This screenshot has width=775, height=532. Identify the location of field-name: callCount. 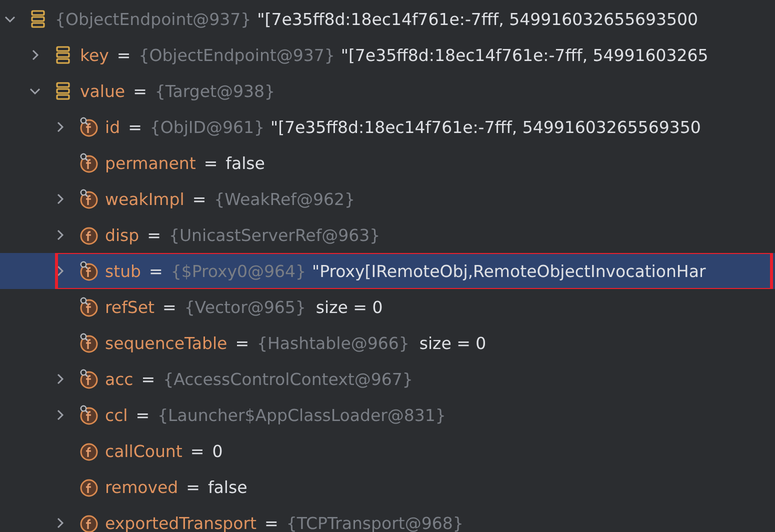
(143, 451).